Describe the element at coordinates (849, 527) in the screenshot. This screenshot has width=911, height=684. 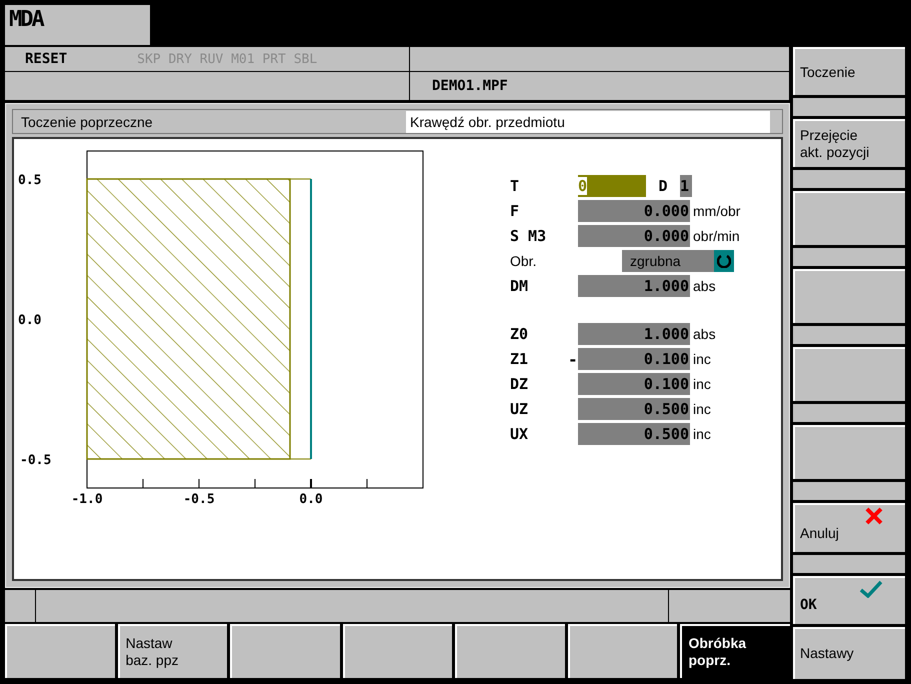
I see `cancel-button: Anuluj` at that location.